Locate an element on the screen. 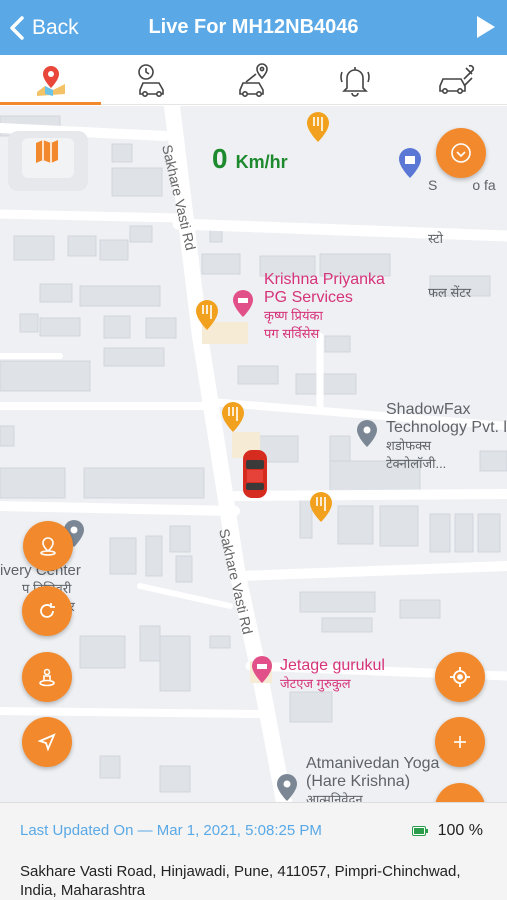  car-location-icon is located at coordinates (253, 79).